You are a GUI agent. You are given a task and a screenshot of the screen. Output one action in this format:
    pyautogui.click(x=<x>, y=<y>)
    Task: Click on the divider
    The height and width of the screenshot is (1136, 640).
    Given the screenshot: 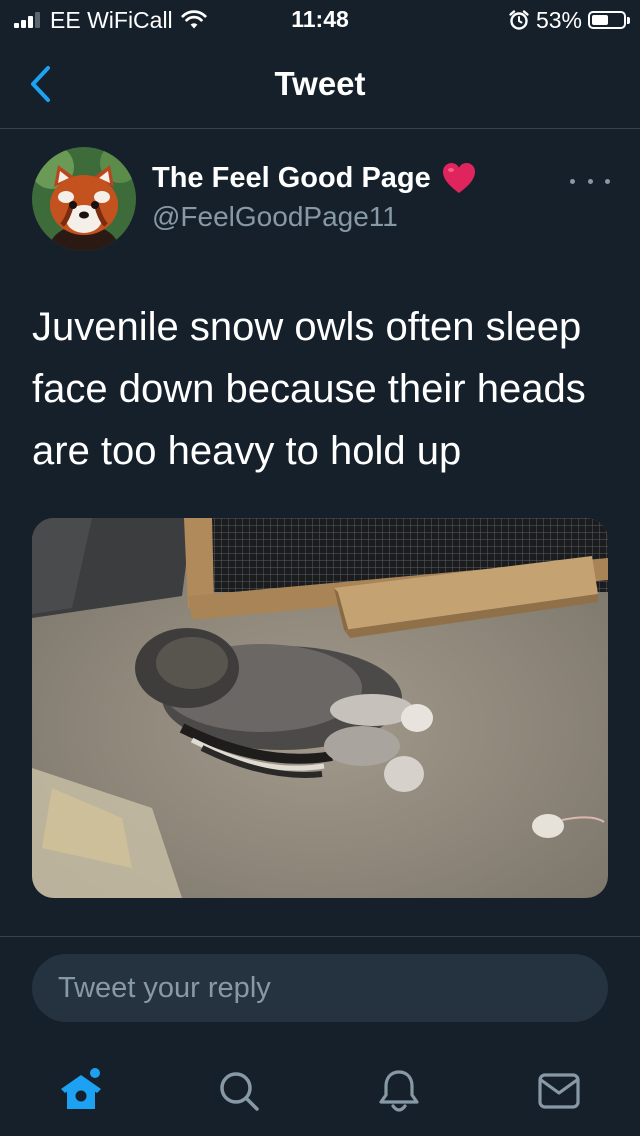 What is the action you would take?
    pyautogui.click(x=320, y=936)
    